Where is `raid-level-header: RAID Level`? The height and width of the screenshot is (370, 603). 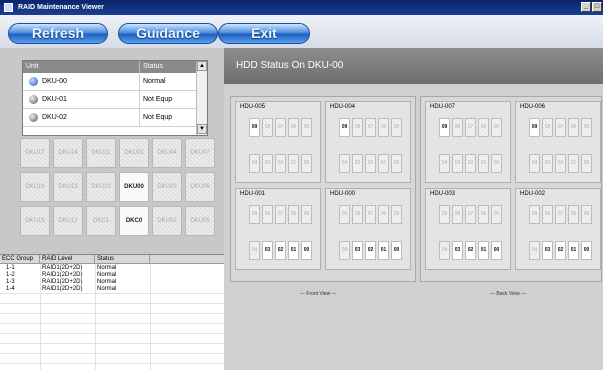 raid-level-header: RAID Level is located at coordinates (67, 259).